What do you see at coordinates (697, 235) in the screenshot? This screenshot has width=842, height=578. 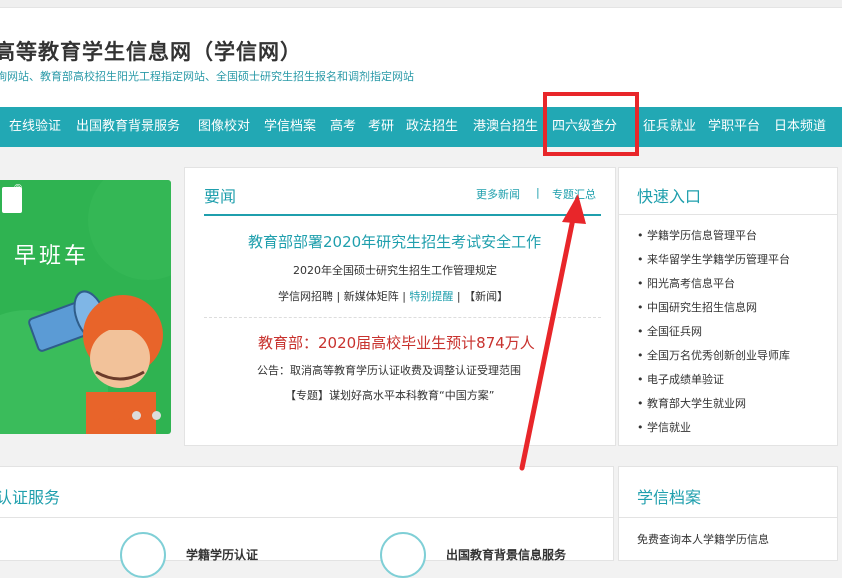 I see `quick-item: • 学籍学历信息管理平台` at bounding box center [697, 235].